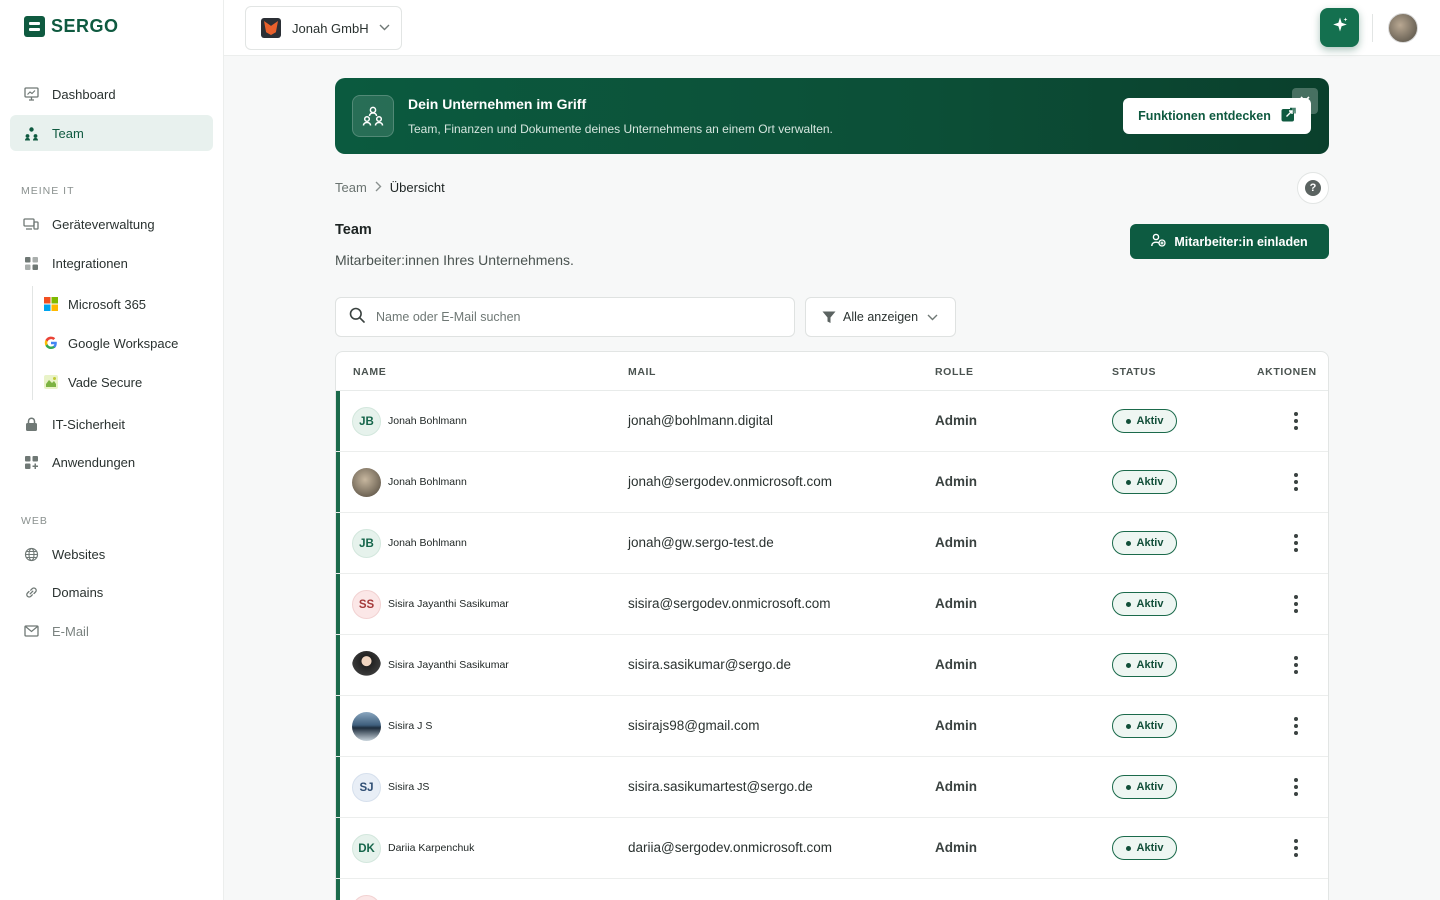 The image size is (1440, 900). I want to click on question-icon: ?, so click(1313, 188).